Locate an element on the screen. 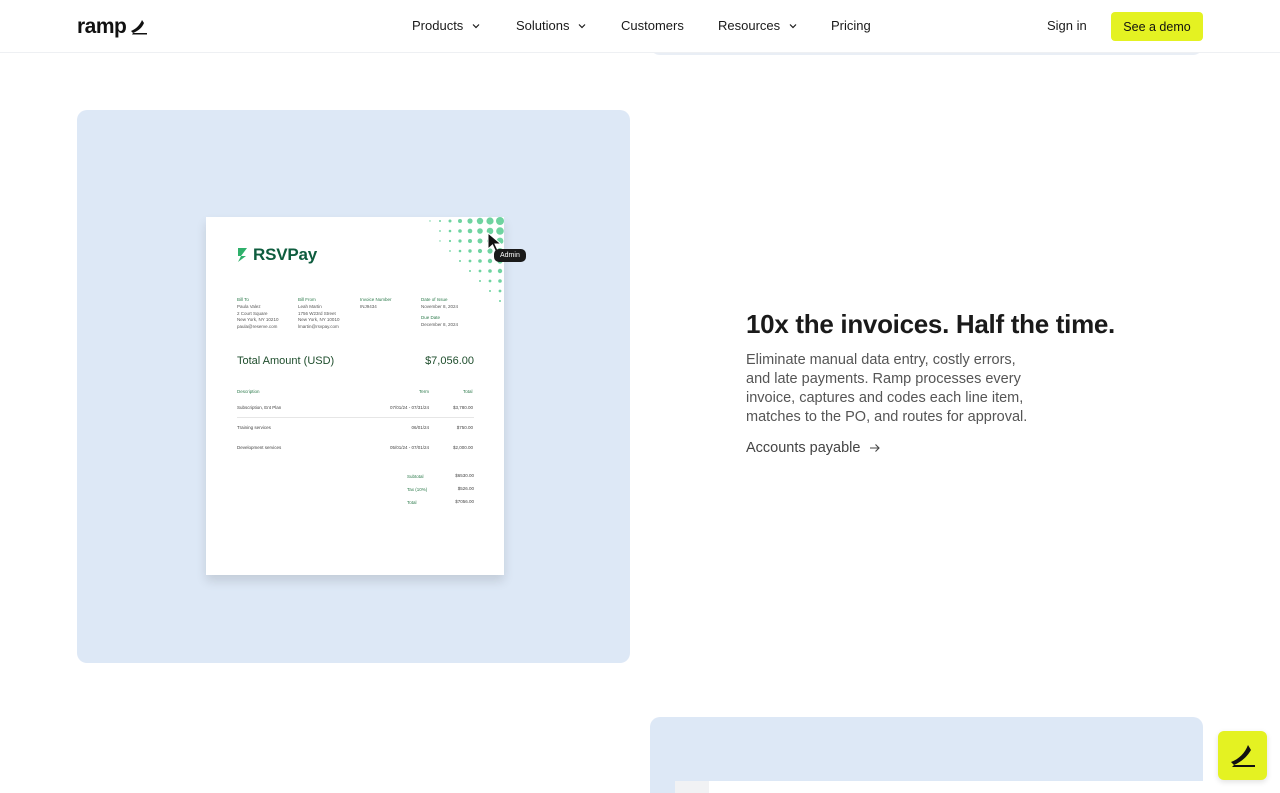  row-divider is located at coordinates (355, 417).